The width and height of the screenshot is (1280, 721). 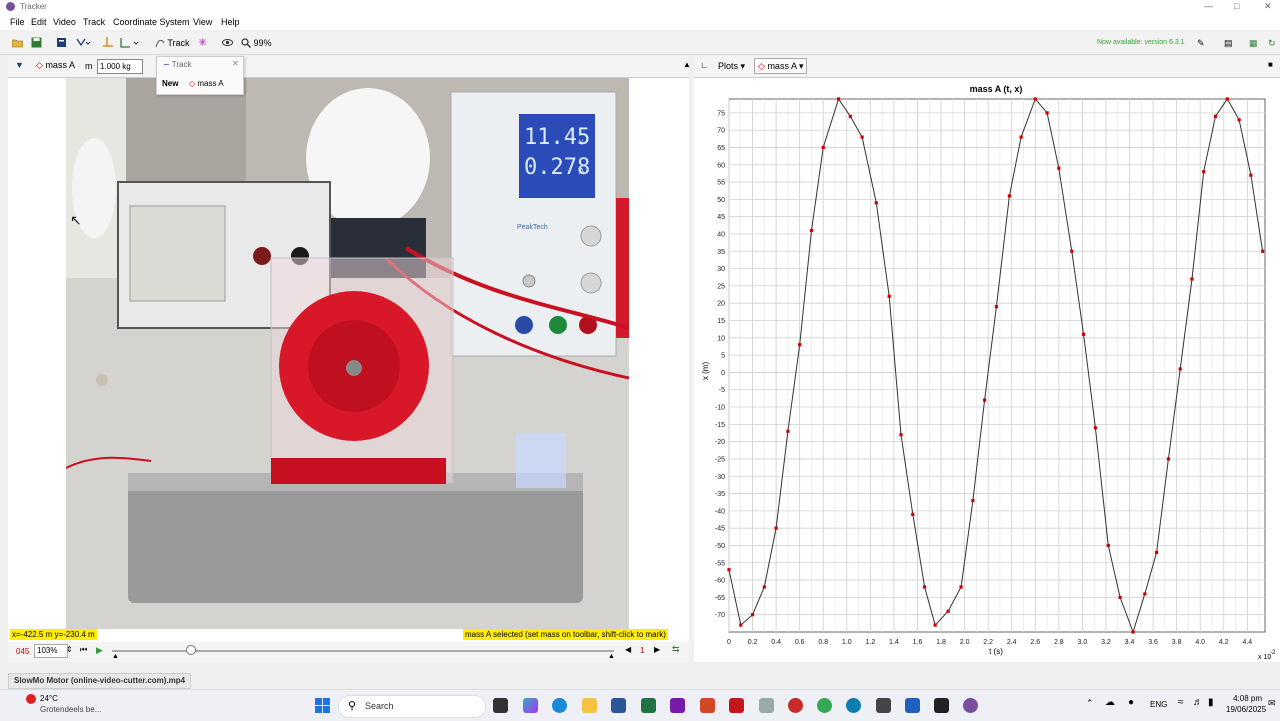 What do you see at coordinates (51, 651) in the screenshot?
I see `player-zoom: 103%` at bounding box center [51, 651].